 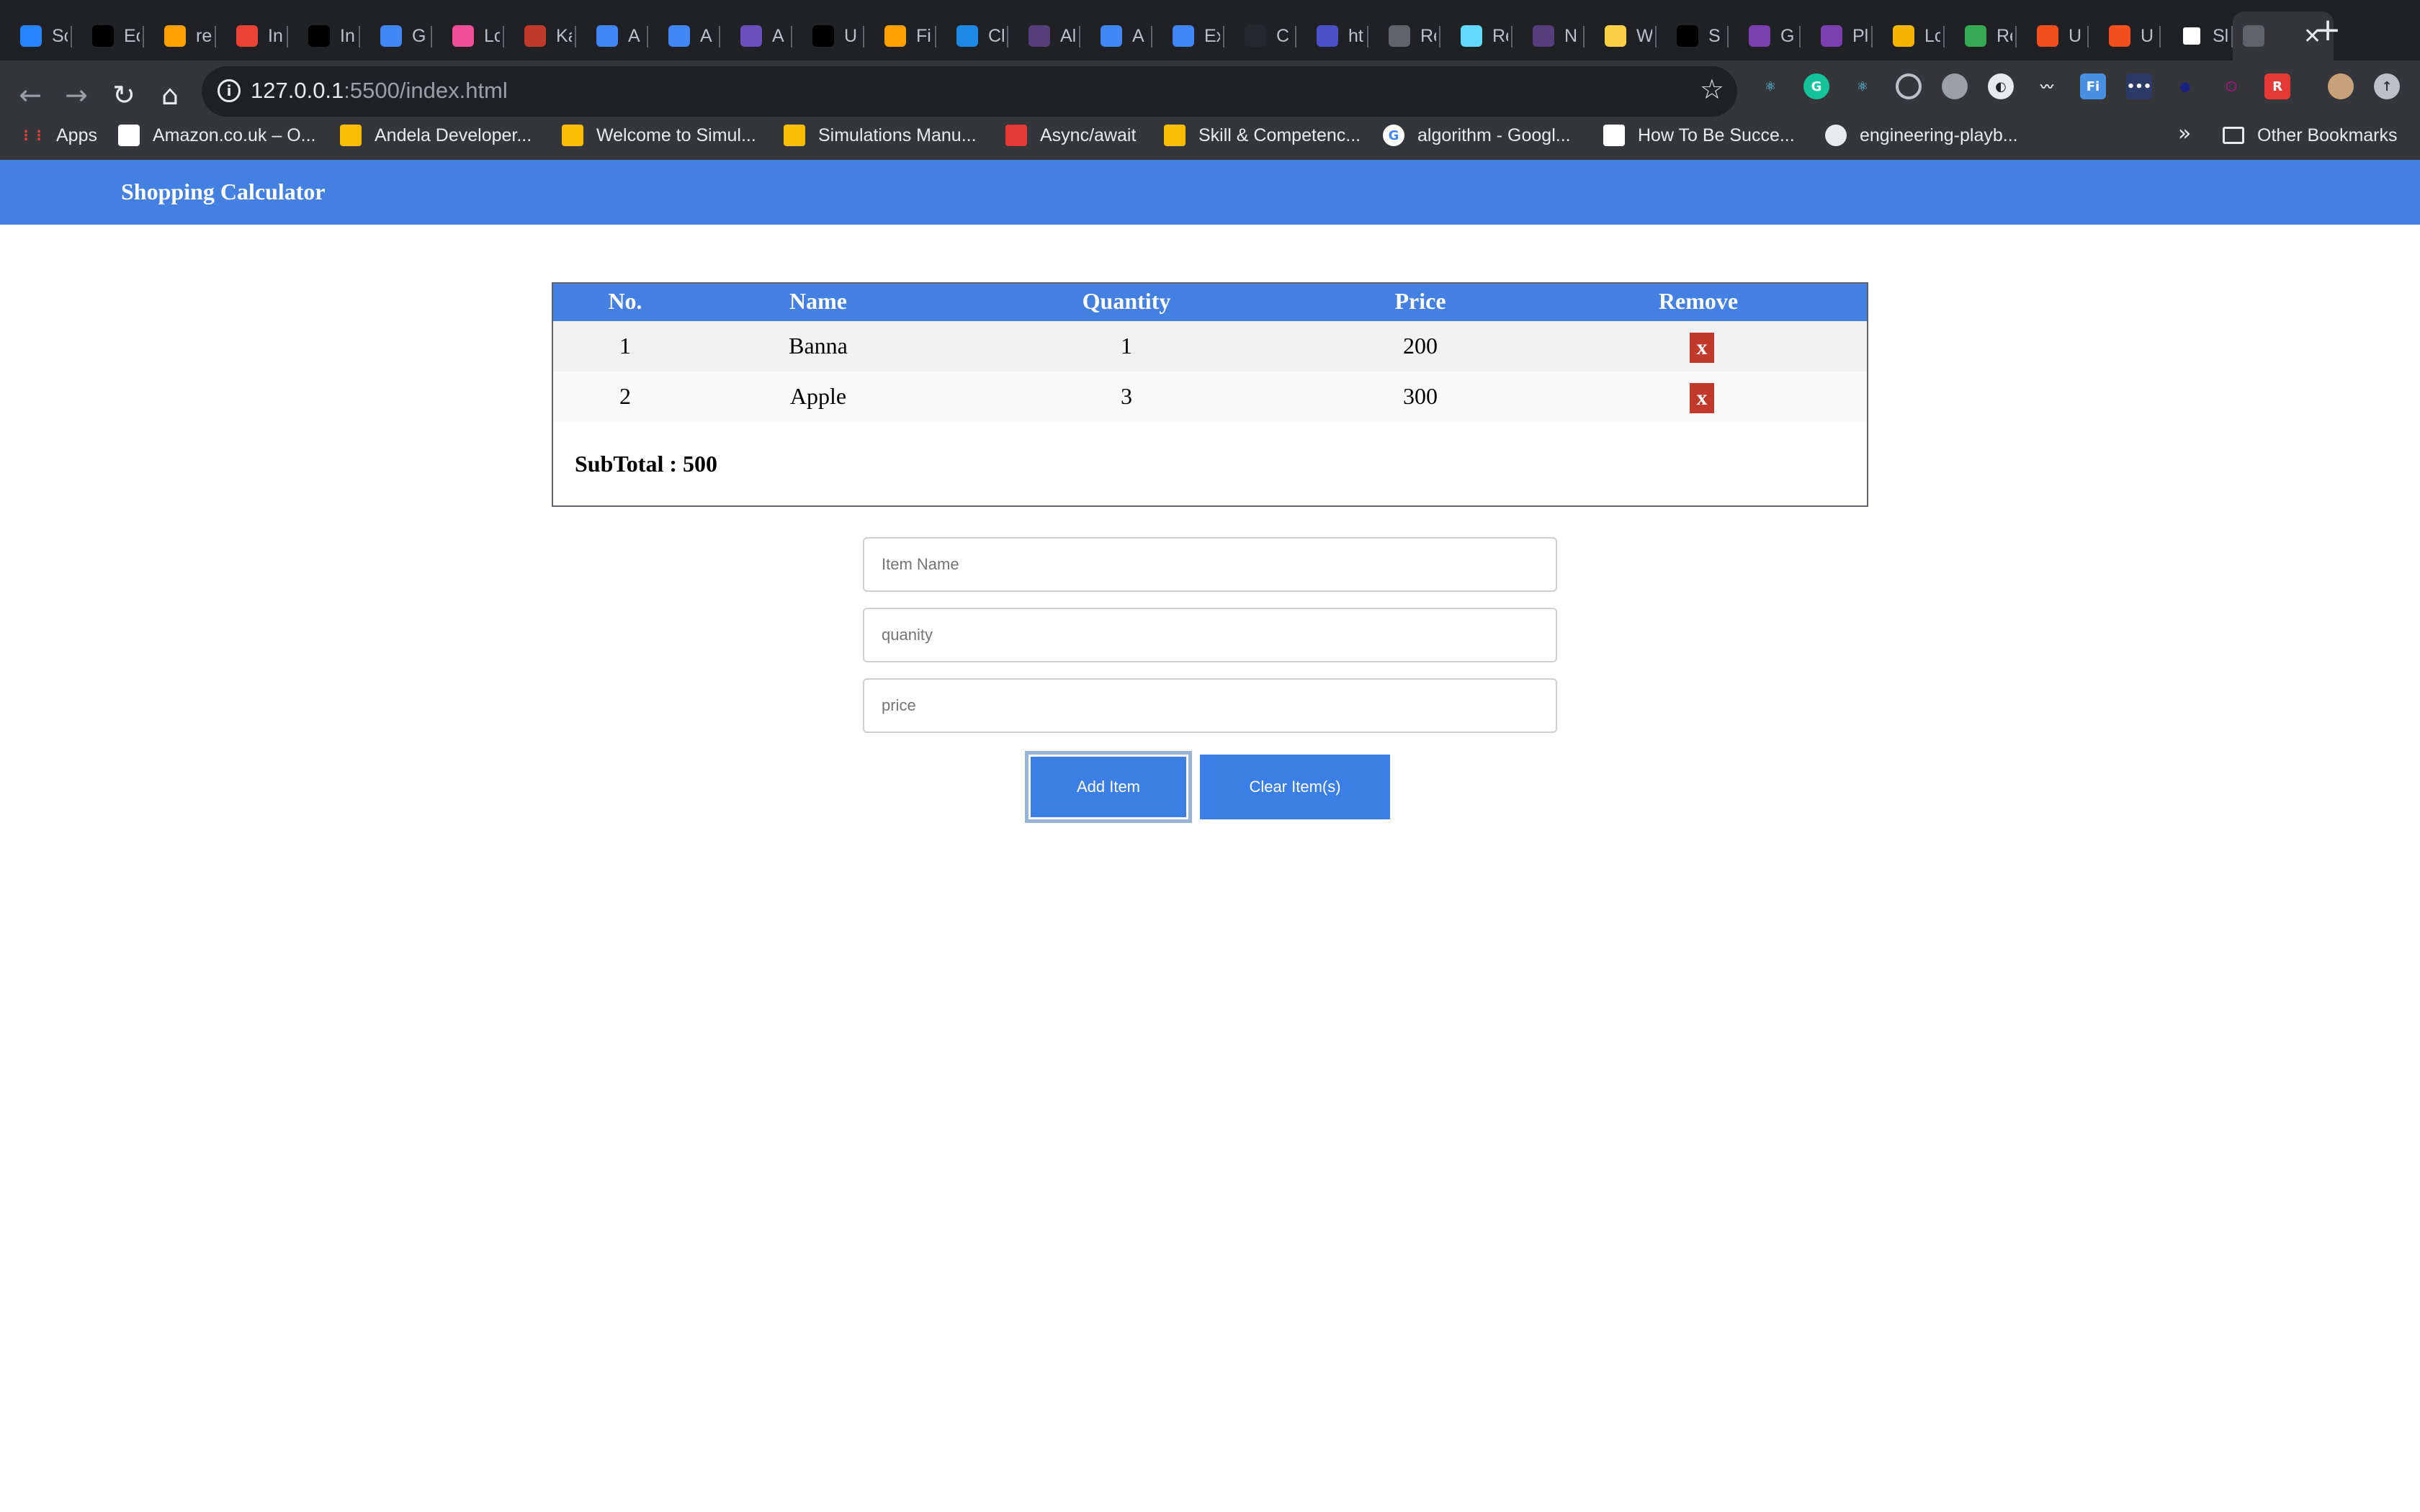 What do you see at coordinates (2277, 86) in the screenshot?
I see `redux-r-icon: R` at bounding box center [2277, 86].